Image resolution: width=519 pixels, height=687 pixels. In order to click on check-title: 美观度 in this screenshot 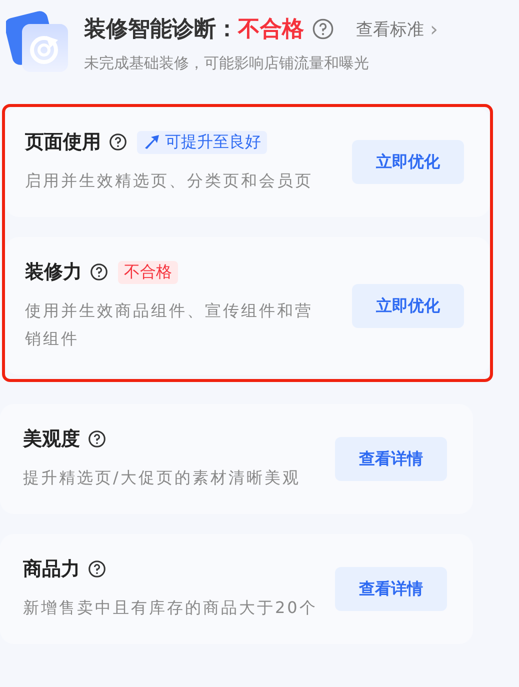, I will do `click(51, 439)`.